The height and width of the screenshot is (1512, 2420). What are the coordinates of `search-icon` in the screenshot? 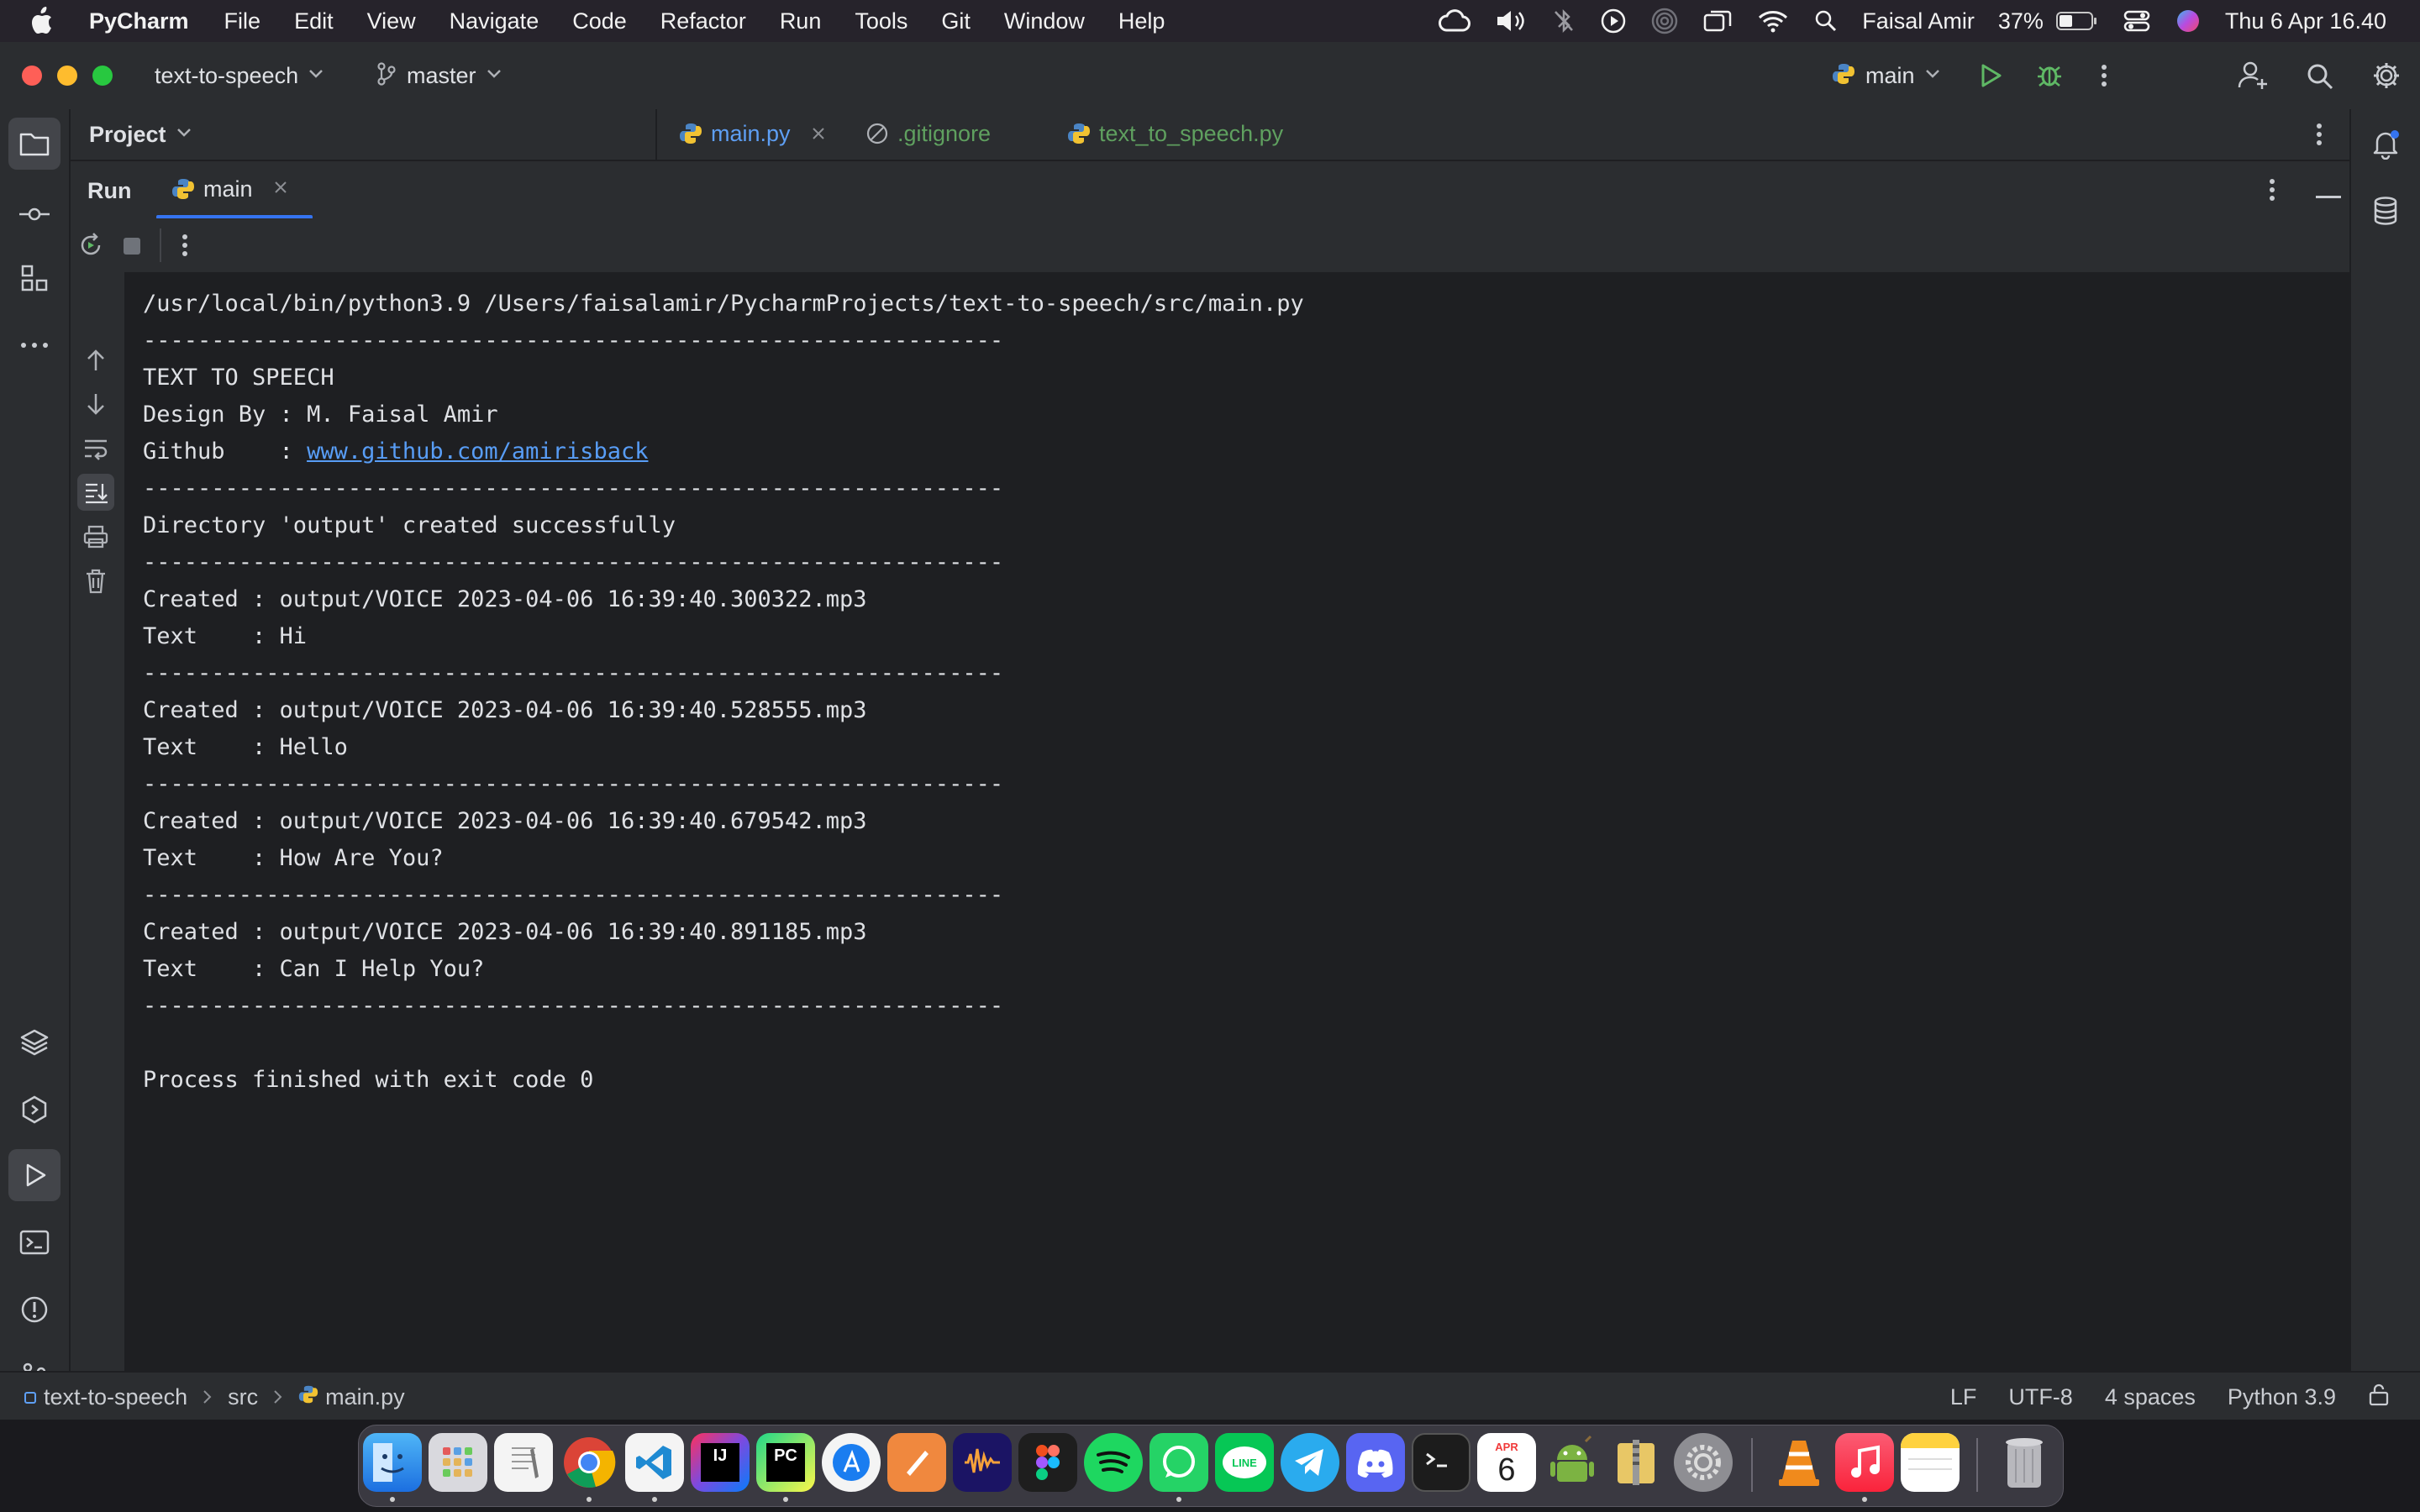 It's located at (2320, 78).